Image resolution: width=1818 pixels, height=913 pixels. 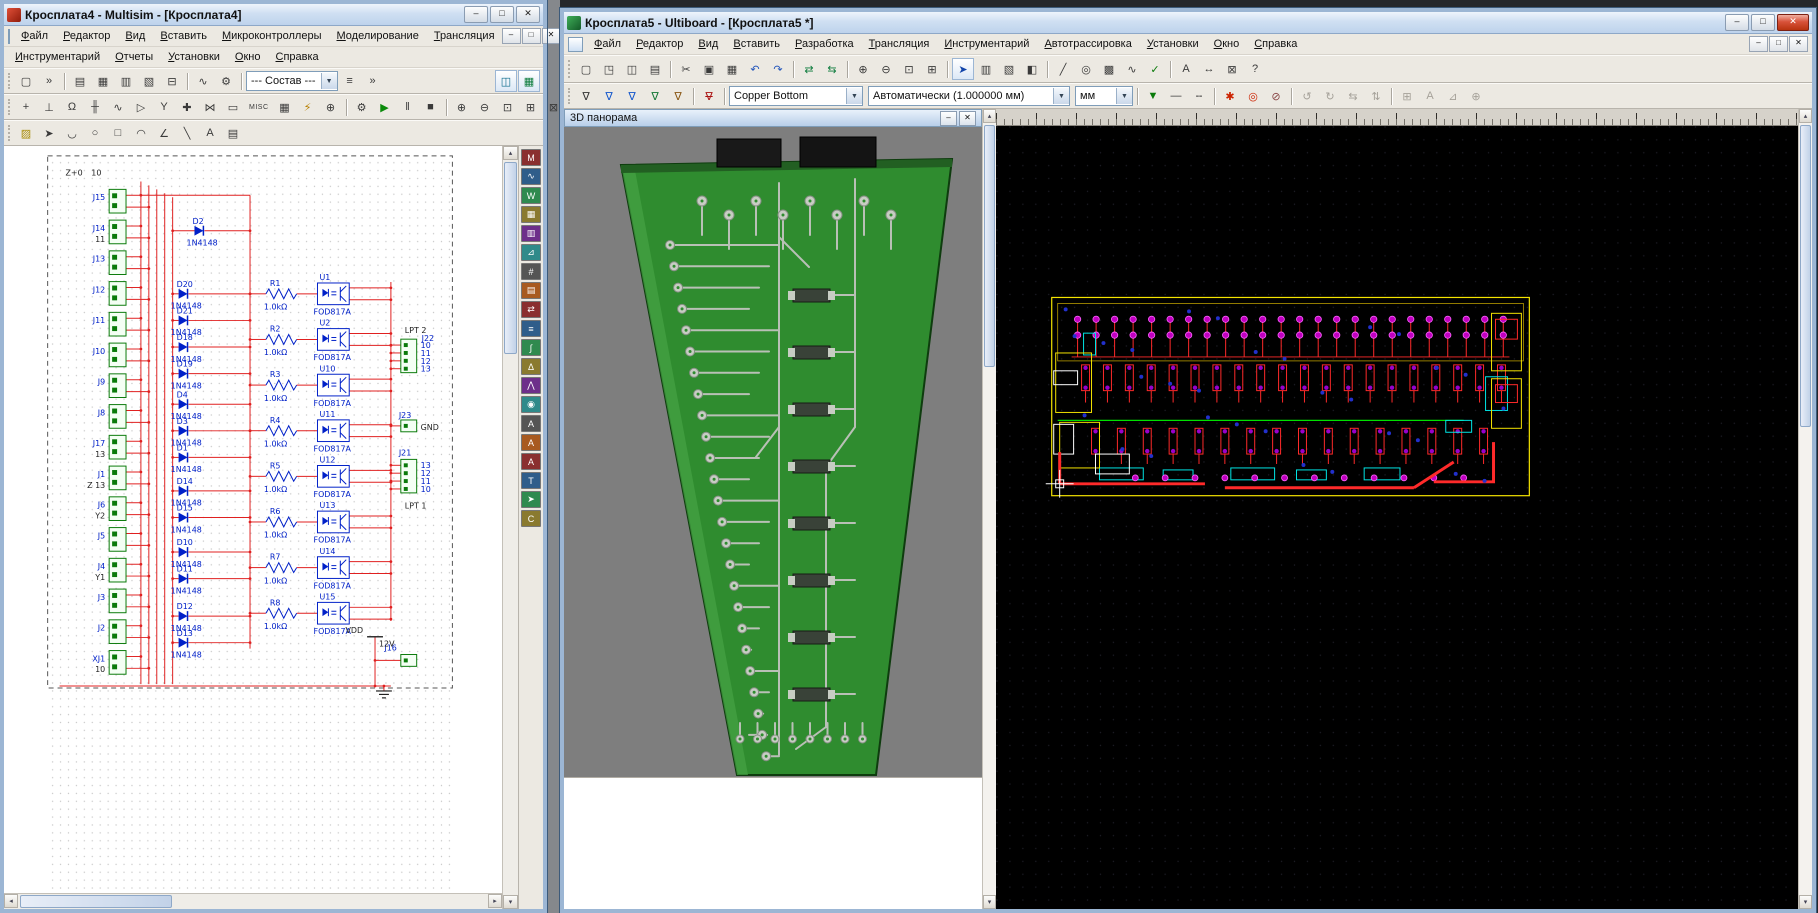 What do you see at coordinates (756, 44) in the screenshot?
I see `ultiboard-menu-place: Вставить` at bounding box center [756, 44].